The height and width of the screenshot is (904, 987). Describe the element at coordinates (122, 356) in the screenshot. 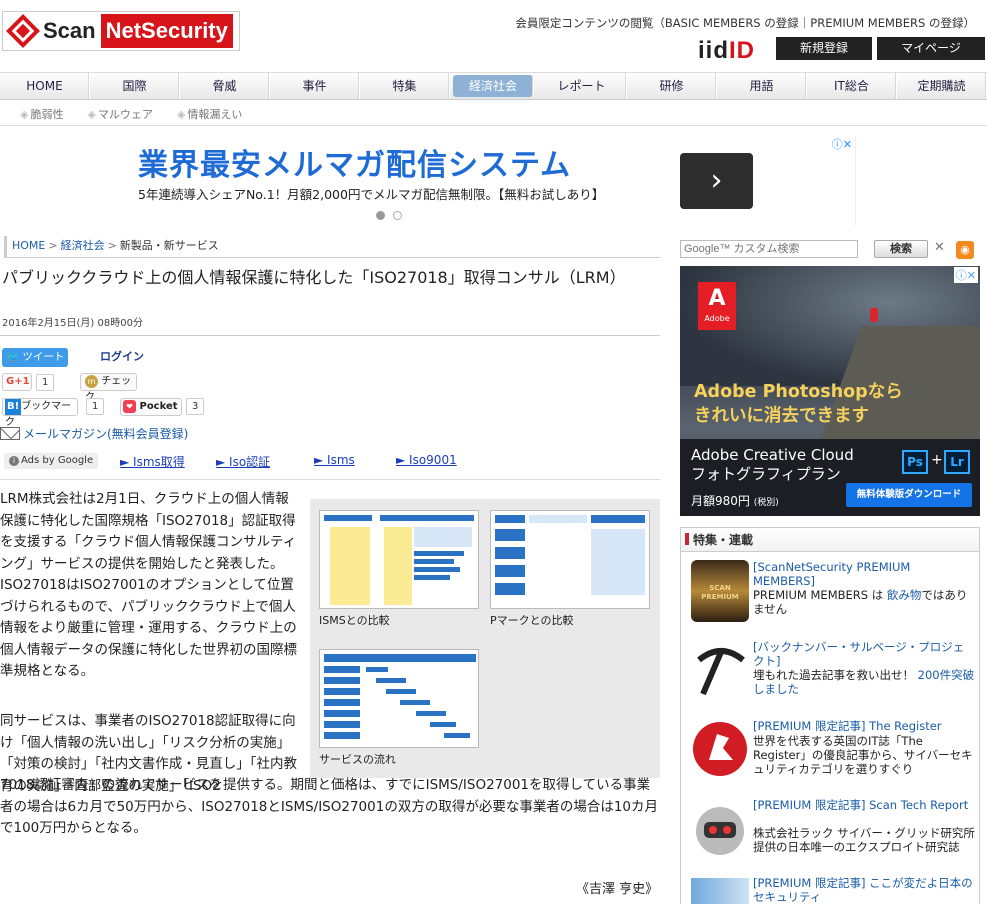

I see `login-link: ログイン` at that location.